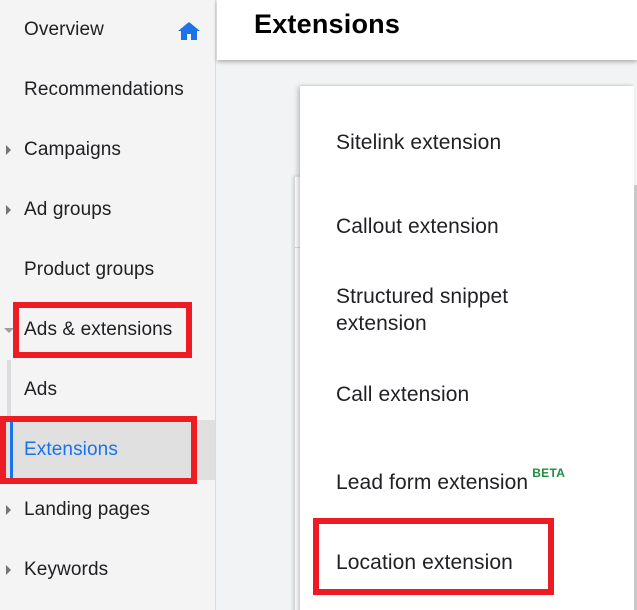  I want to click on beta-badge: BETA, so click(549, 473).